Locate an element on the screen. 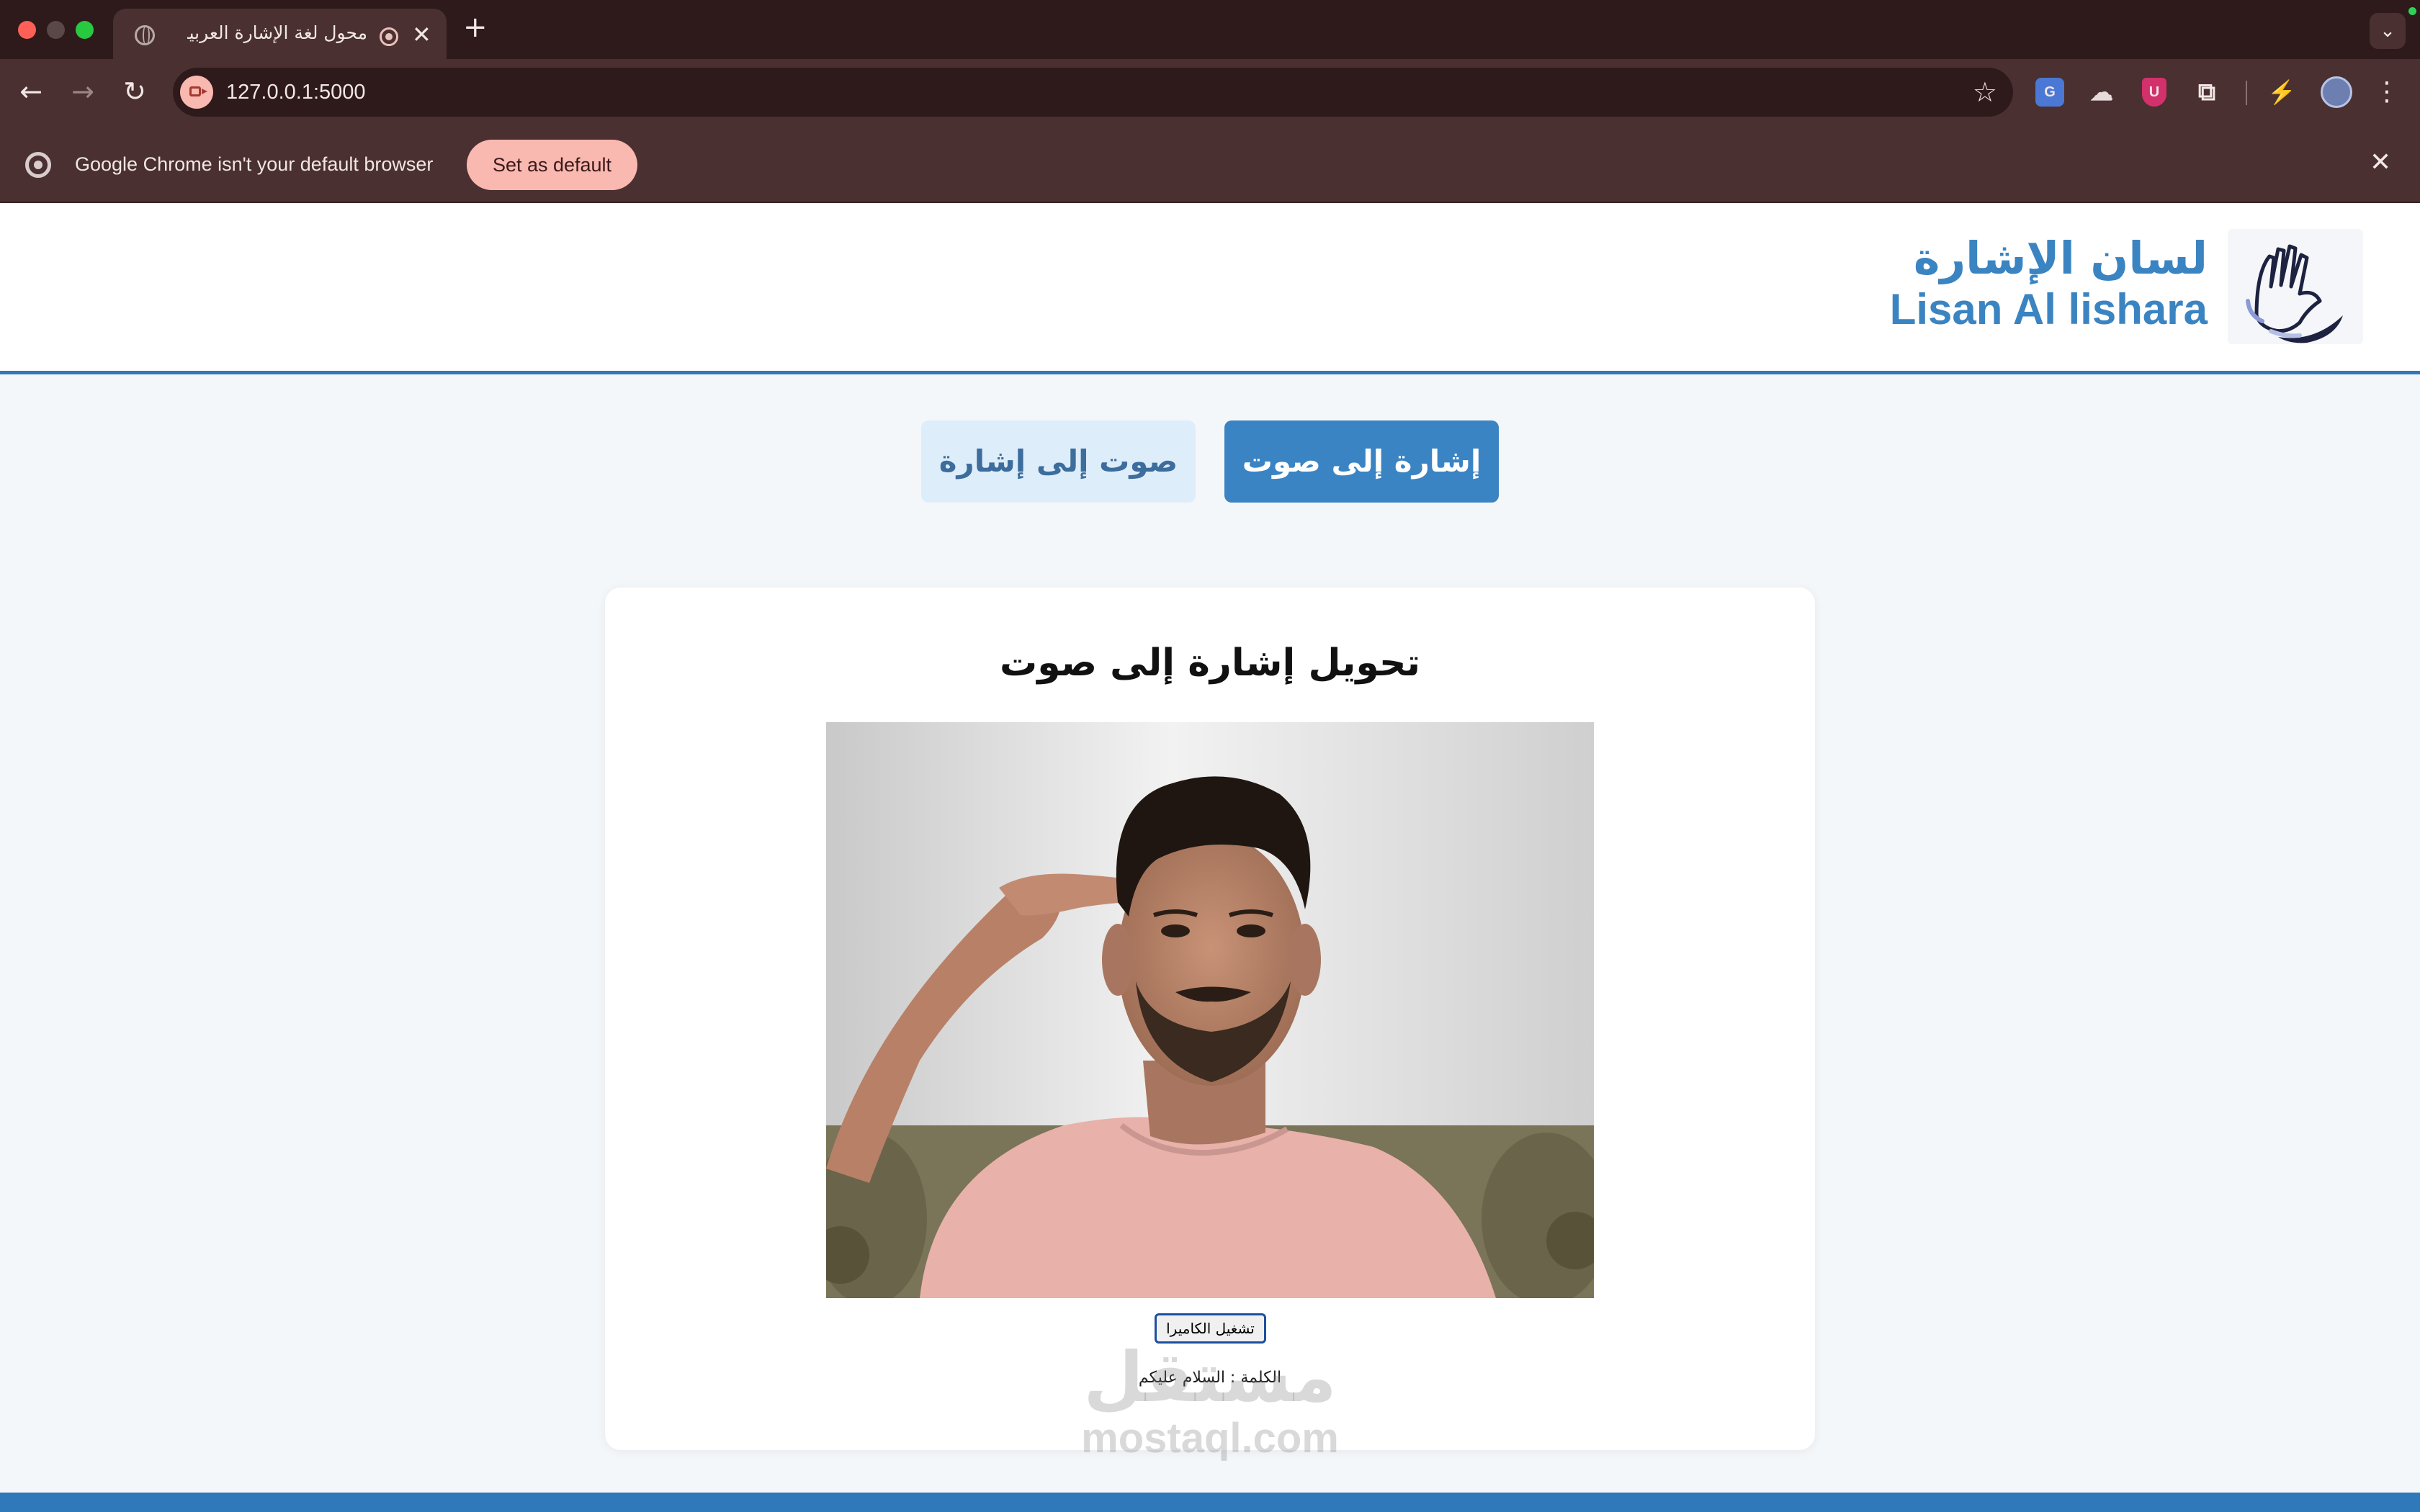 The height and width of the screenshot is (1512, 2420). toolbar-separator is located at coordinates (2246, 93).